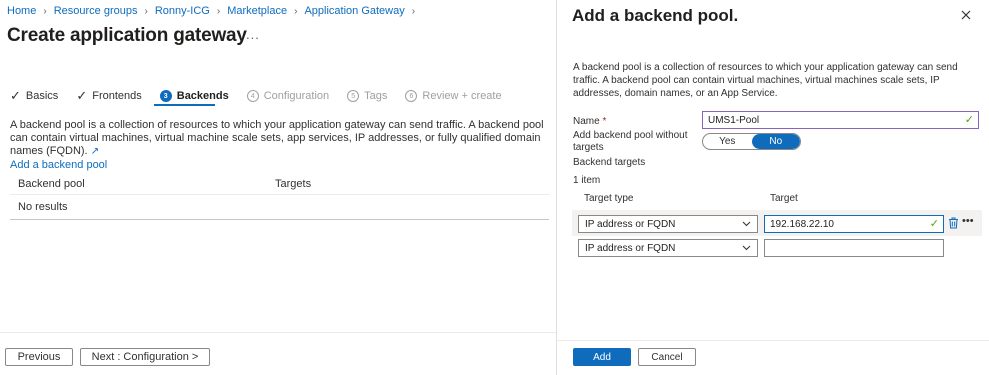  Describe the element at coordinates (278, 332) in the screenshot. I see `footer-divider` at that location.